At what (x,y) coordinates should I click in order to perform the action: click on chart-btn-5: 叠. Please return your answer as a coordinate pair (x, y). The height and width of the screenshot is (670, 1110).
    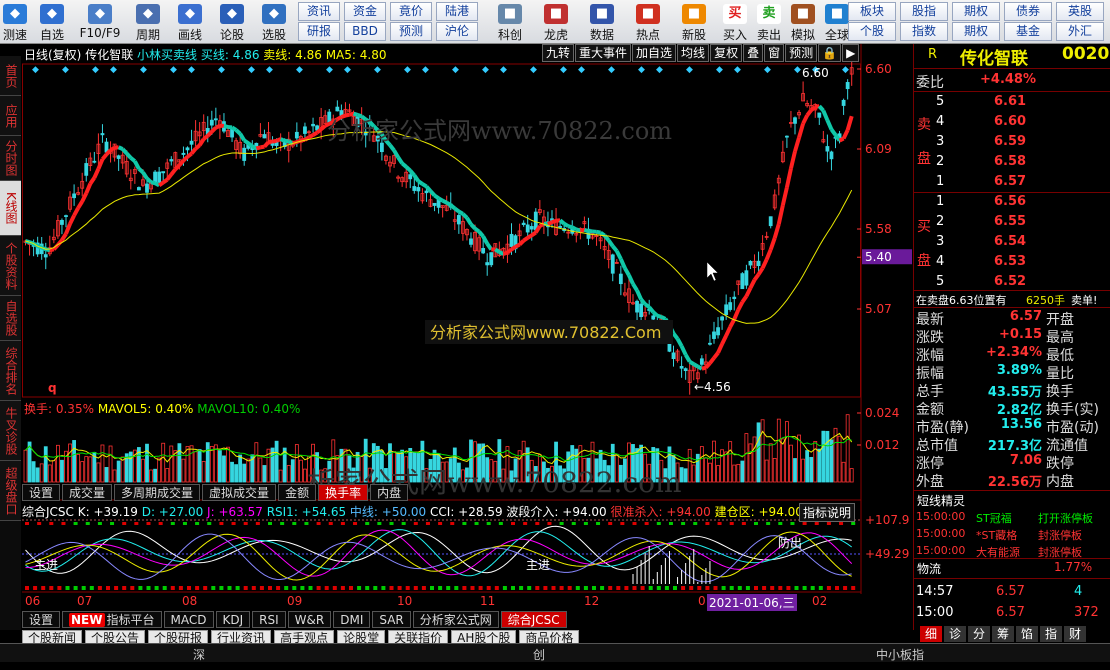
    Looking at the image, I should click on (753, 53).